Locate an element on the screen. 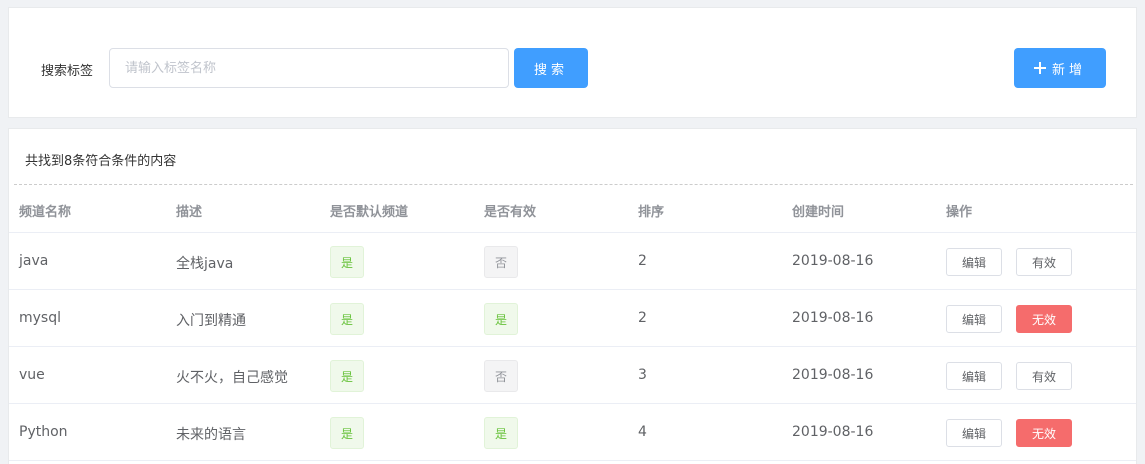 Image resolution: width=1145 pixels, height=464 pixels. header-sort: 排序 is located at coordinates (651, 212).